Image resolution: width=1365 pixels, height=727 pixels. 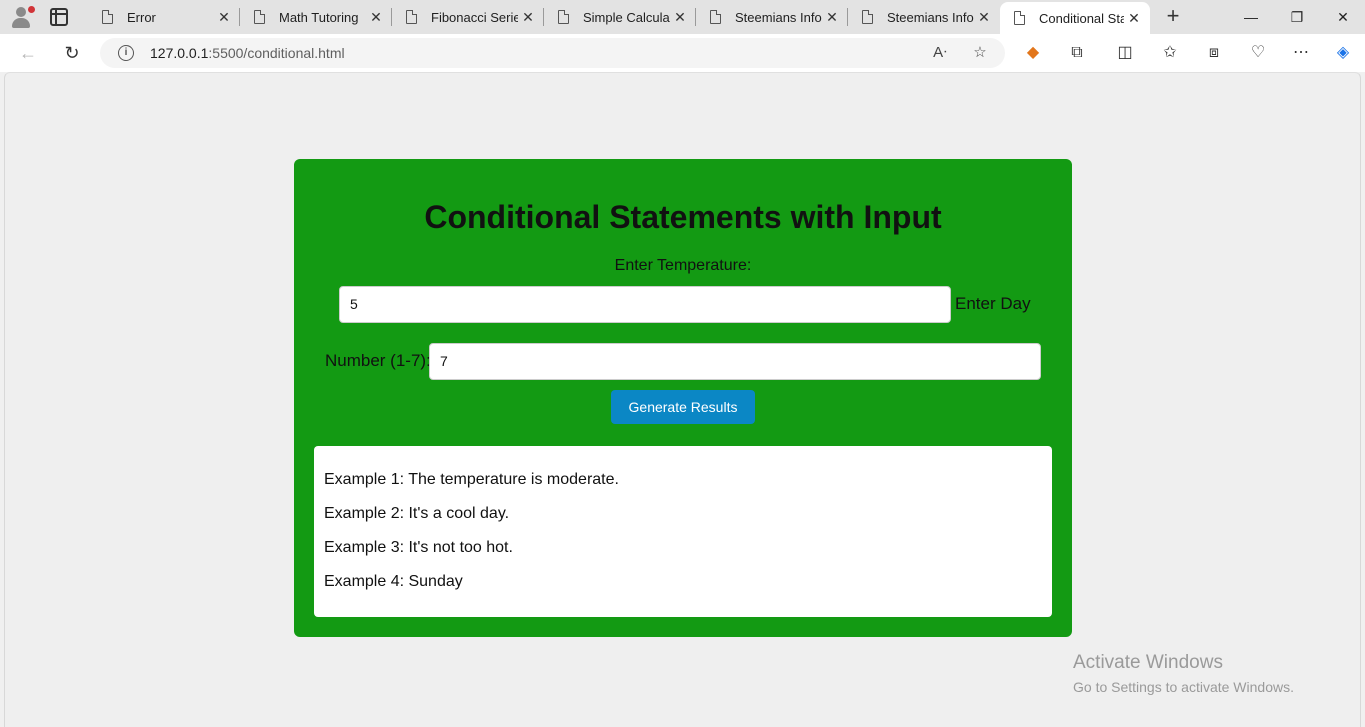 I want to click on tab-title: Fibonacci Series, so click(x=474, y=17).